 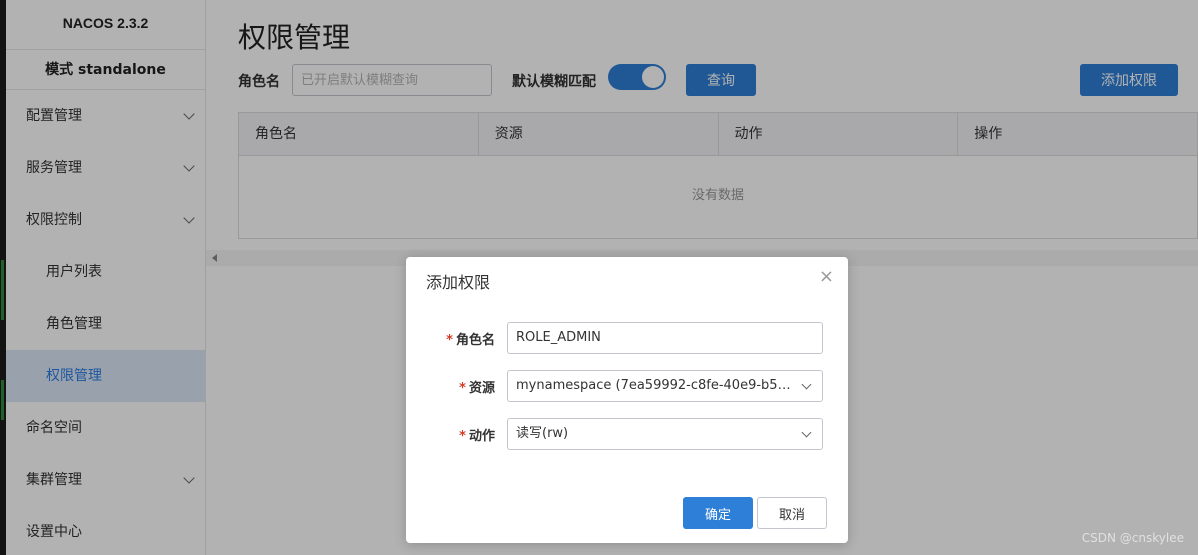 What do you see at coordinates (470, 340) in the screenshot?
I see `role-field-label: * 角色名` at bounding box center [470, 340].